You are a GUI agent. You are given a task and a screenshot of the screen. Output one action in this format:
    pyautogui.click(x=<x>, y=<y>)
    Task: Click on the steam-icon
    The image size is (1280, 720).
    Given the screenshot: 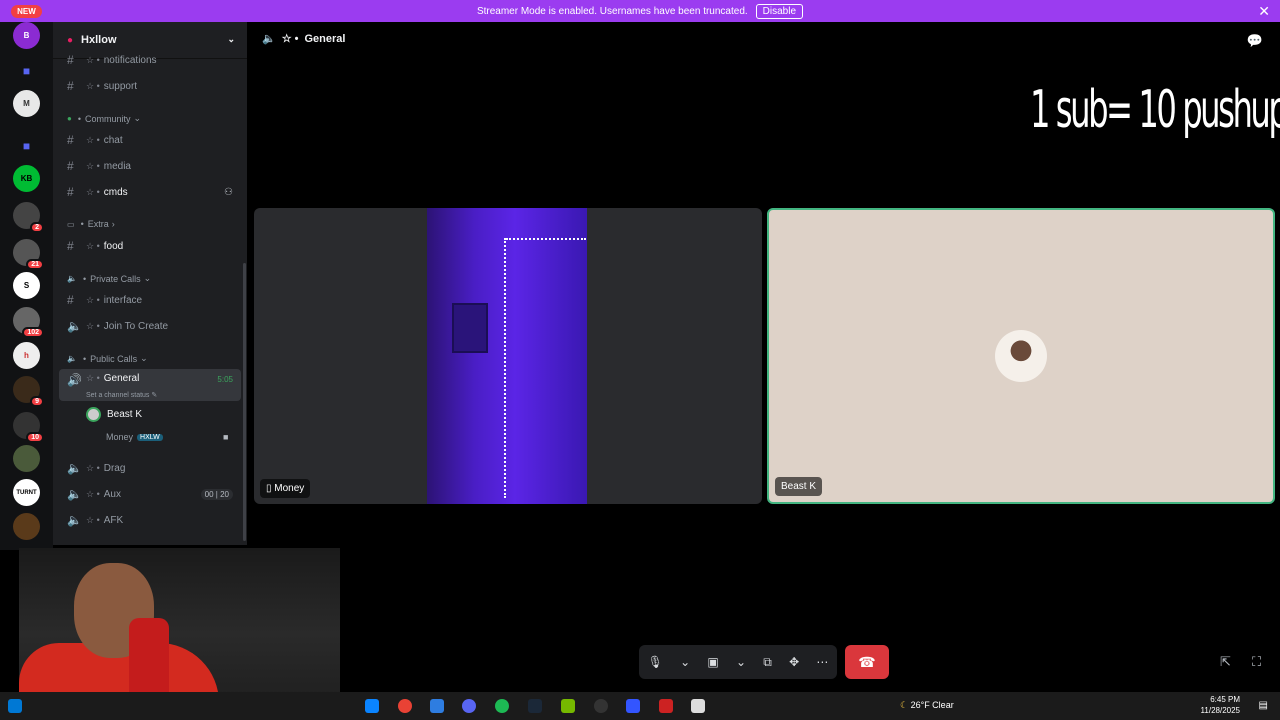 What is the action you would take?
    pyautogui.click(x=535, y=706)
    